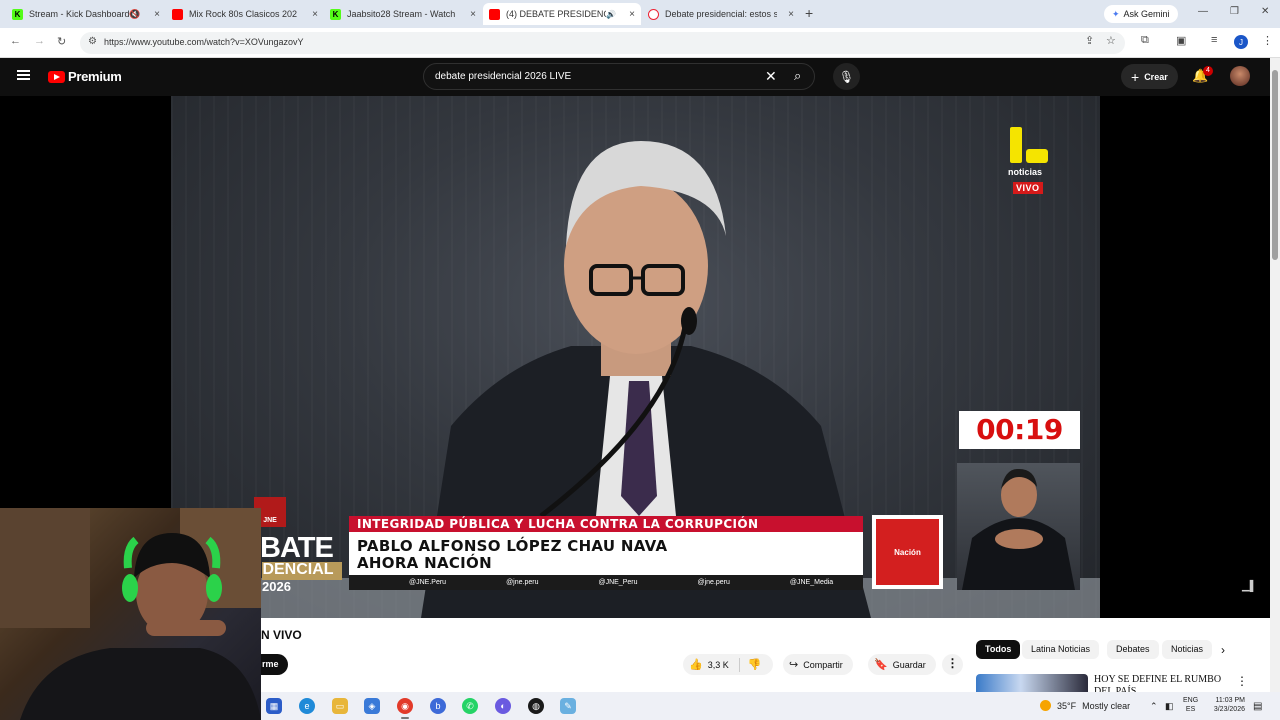  What do you see at coordinates (340, 706) in the screenshot?
I see `file-explorer-icon: ▭` at bounding box center [340, 706].